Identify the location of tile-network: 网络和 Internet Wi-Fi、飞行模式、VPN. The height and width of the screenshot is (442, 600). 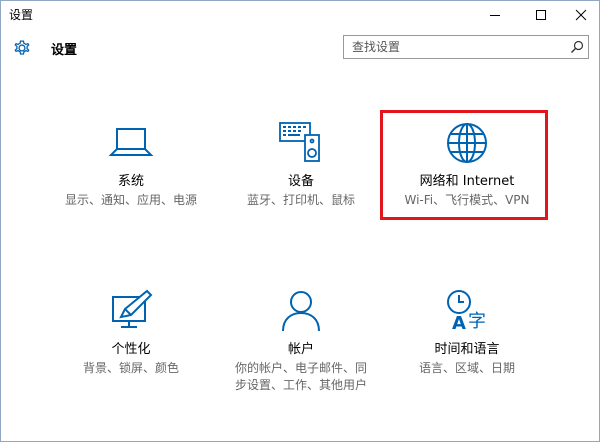
(467, 164).